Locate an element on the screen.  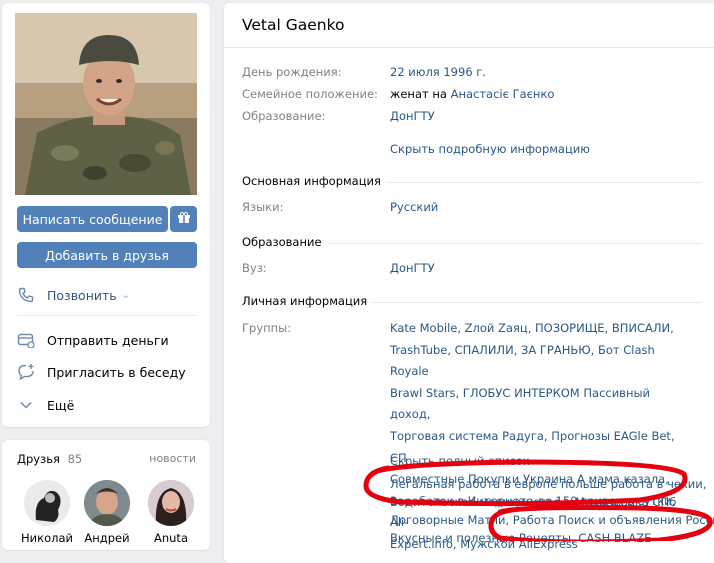
friends-news-link: новости is located at coordinates (172, 458).